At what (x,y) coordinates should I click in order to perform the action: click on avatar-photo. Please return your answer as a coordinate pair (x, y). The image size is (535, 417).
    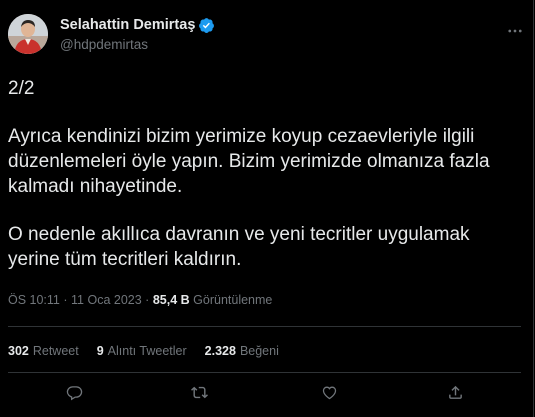
    Looking at the image, I should click on (28, 34).